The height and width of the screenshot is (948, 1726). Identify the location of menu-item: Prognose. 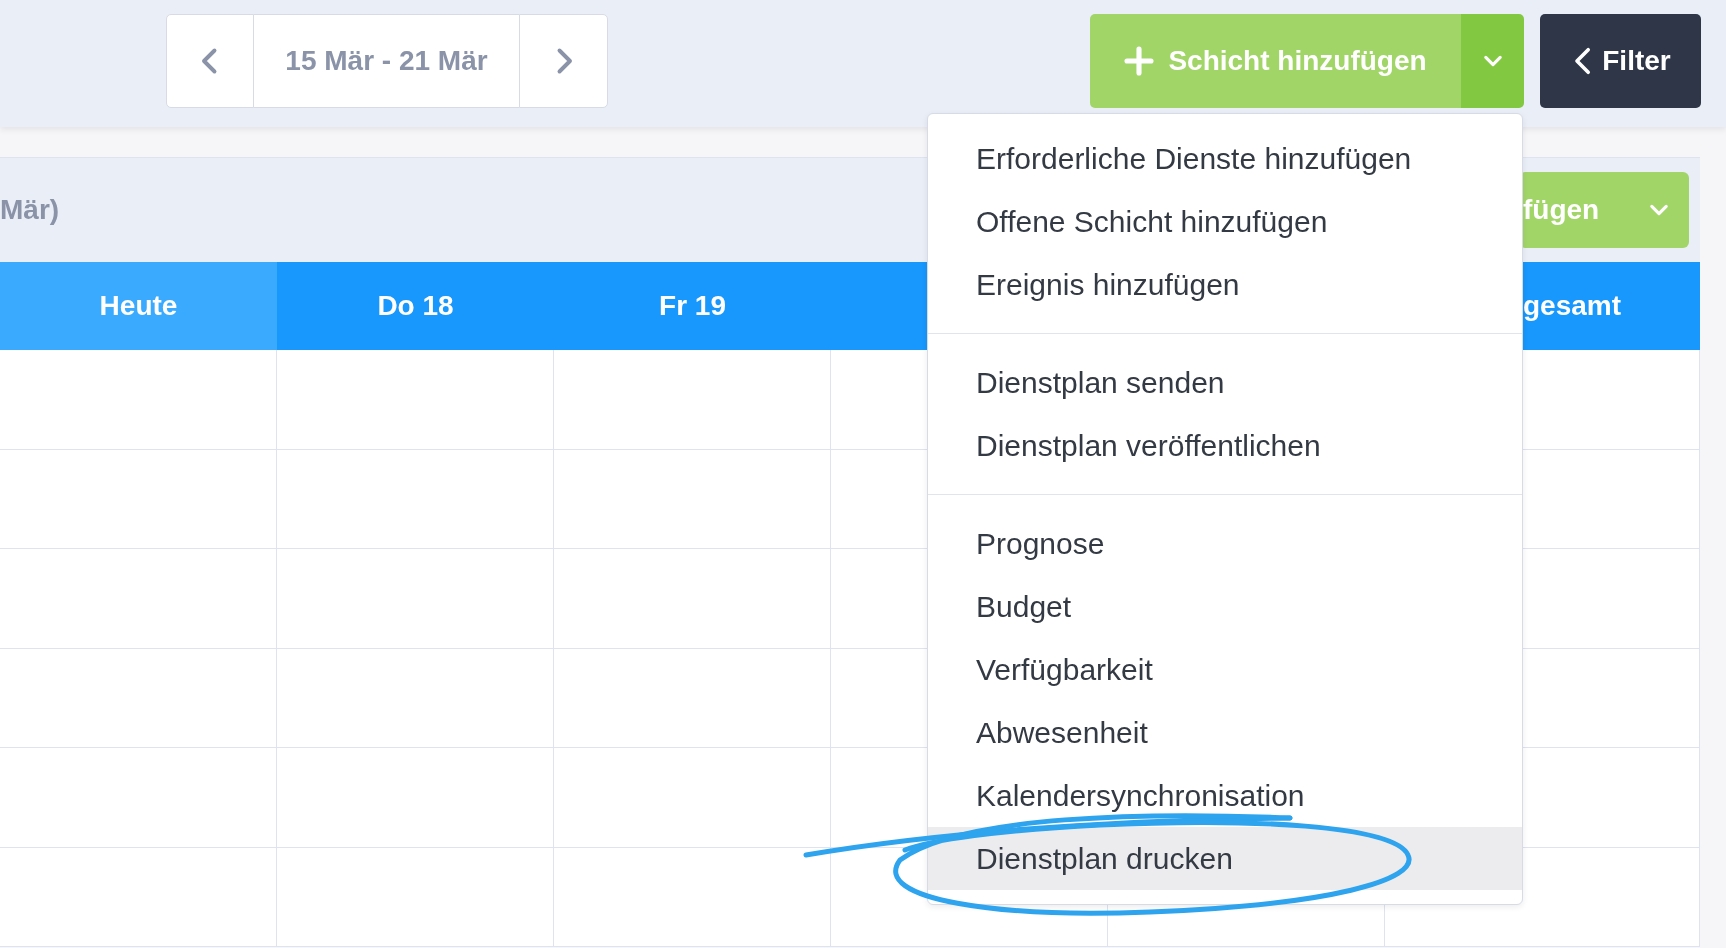
(1225, 543).